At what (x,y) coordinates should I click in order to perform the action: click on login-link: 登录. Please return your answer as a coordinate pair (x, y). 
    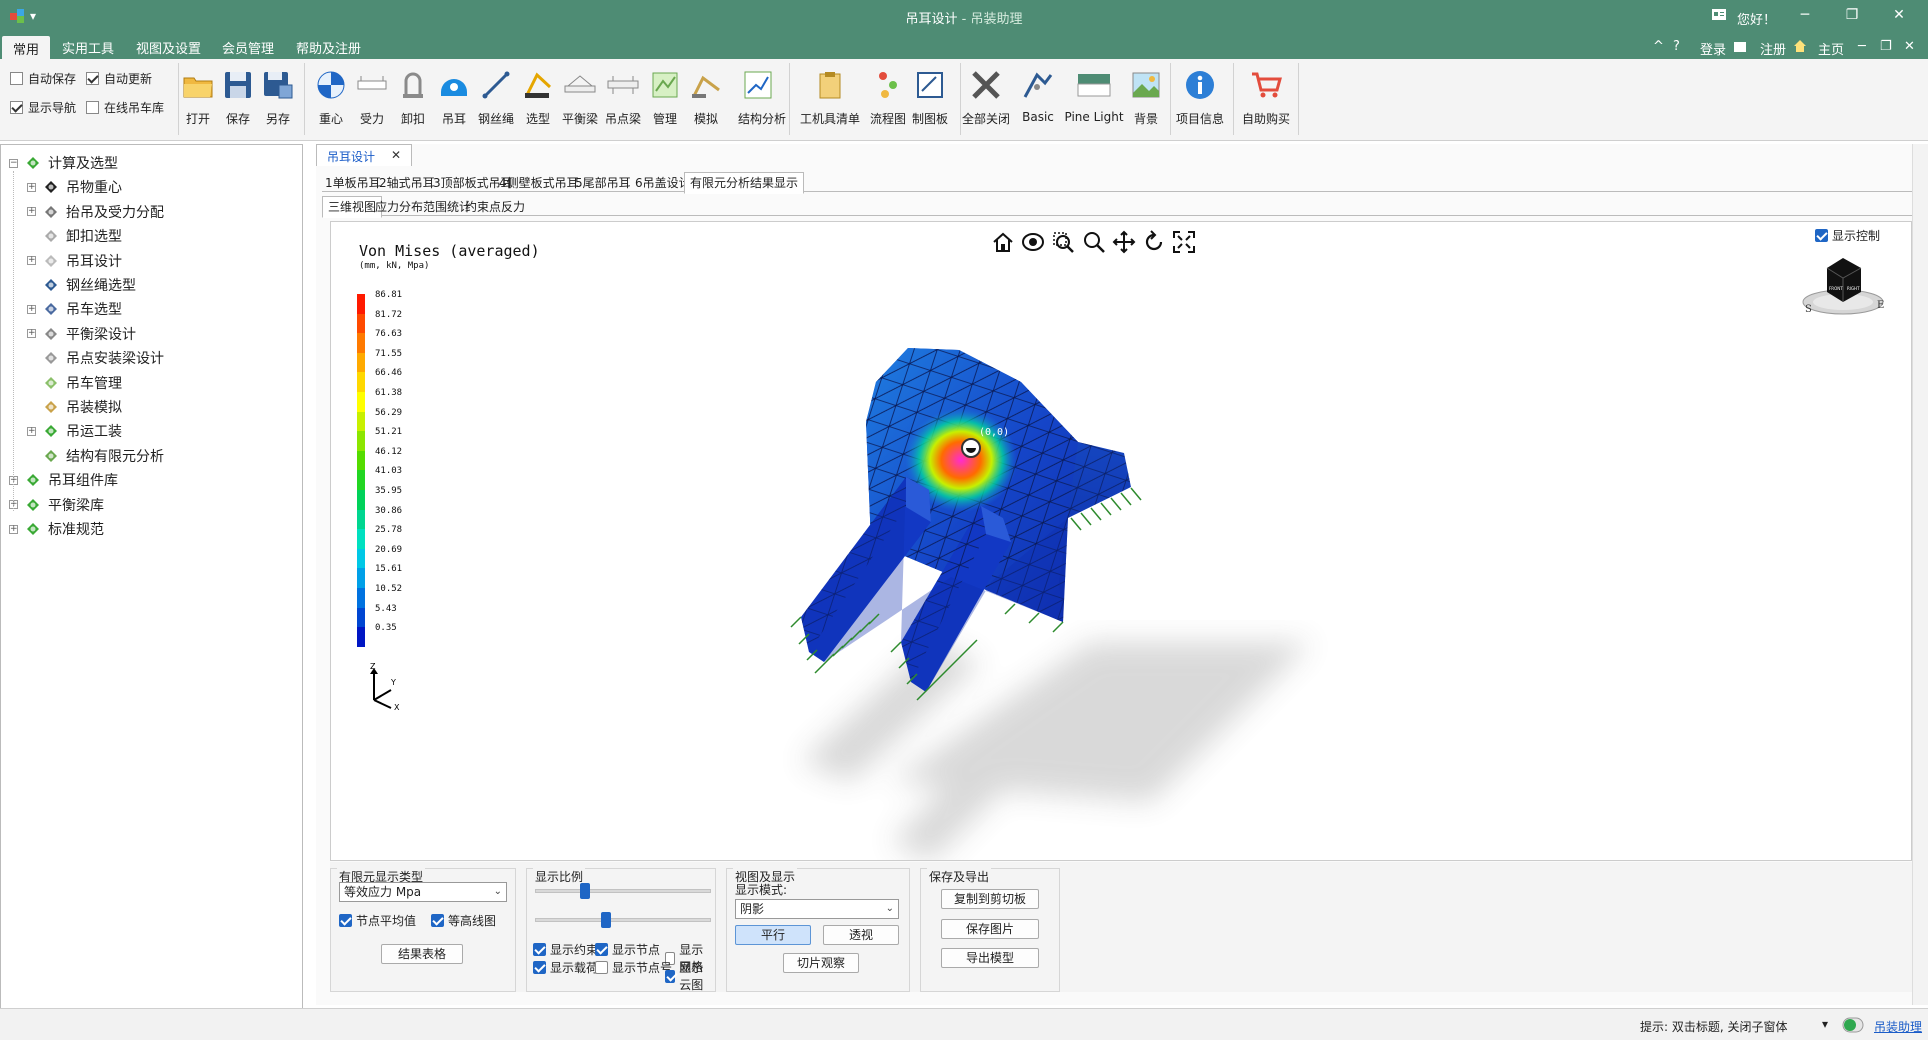
    Looking at the image, I should click on (1713, 48).